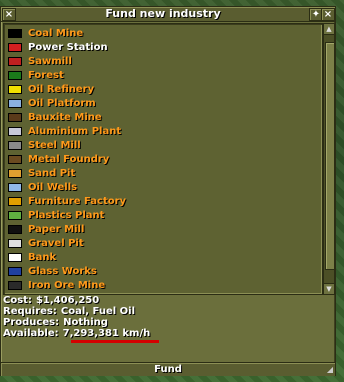 This screenshot has height=382, width=344. Describe the element at coordinates (163, 33) in the screenshot. I see `industry-list-item: Coal Mine` at that location.